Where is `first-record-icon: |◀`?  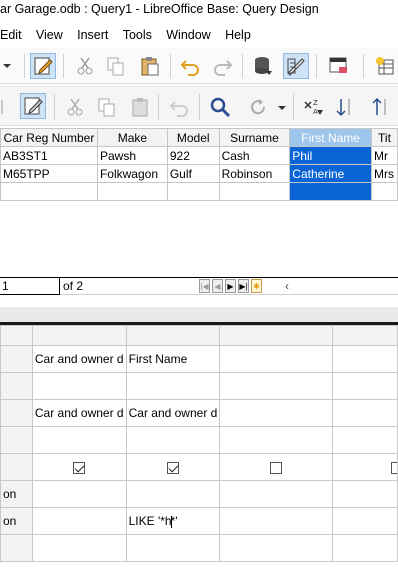
first-record-icon: |◀ is located at coordinates (204, 286).